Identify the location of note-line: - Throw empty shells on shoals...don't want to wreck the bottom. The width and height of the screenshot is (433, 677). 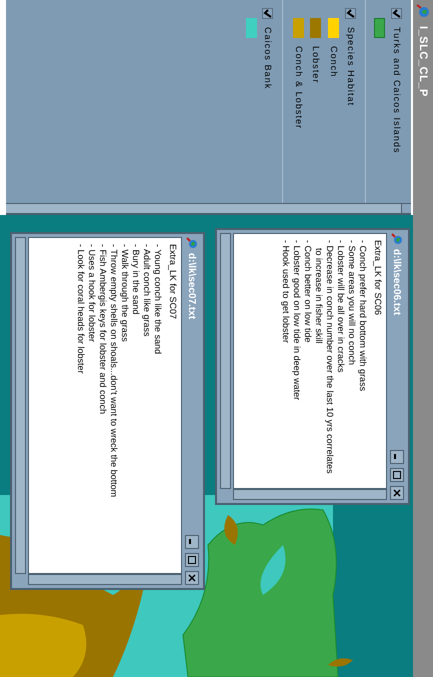
(113, 372).